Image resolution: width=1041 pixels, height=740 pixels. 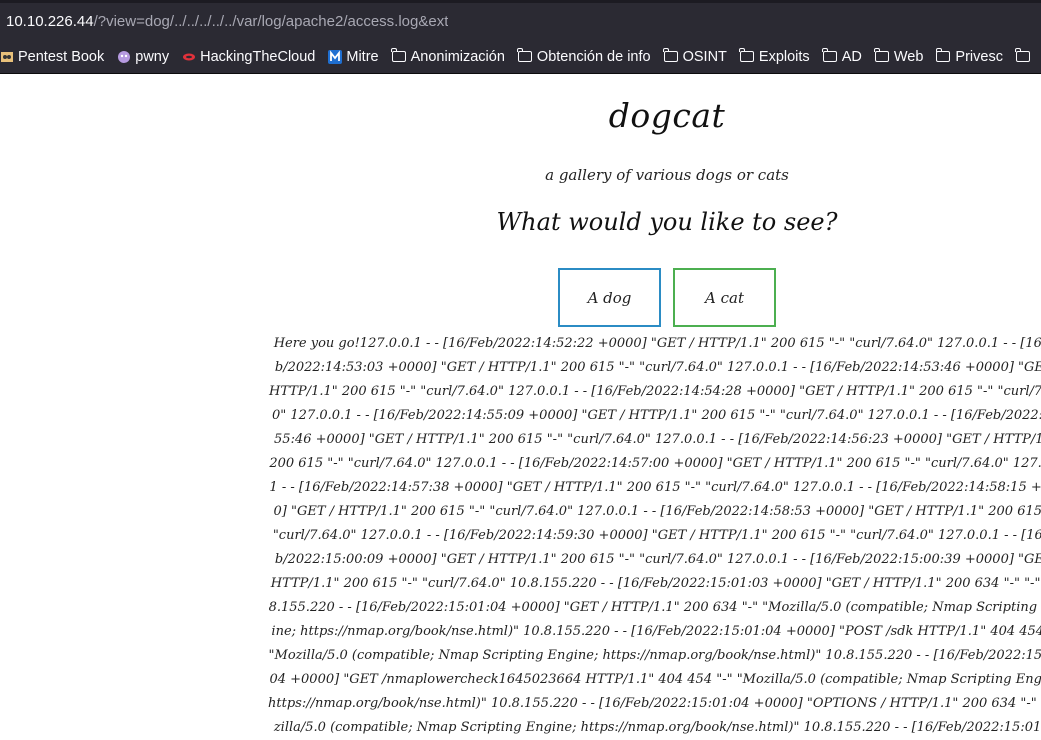 What do you see at coordinates (667, 222) in the screenshot?
I see `page-question: What would you like to see?` at bounding box center [667, 222].